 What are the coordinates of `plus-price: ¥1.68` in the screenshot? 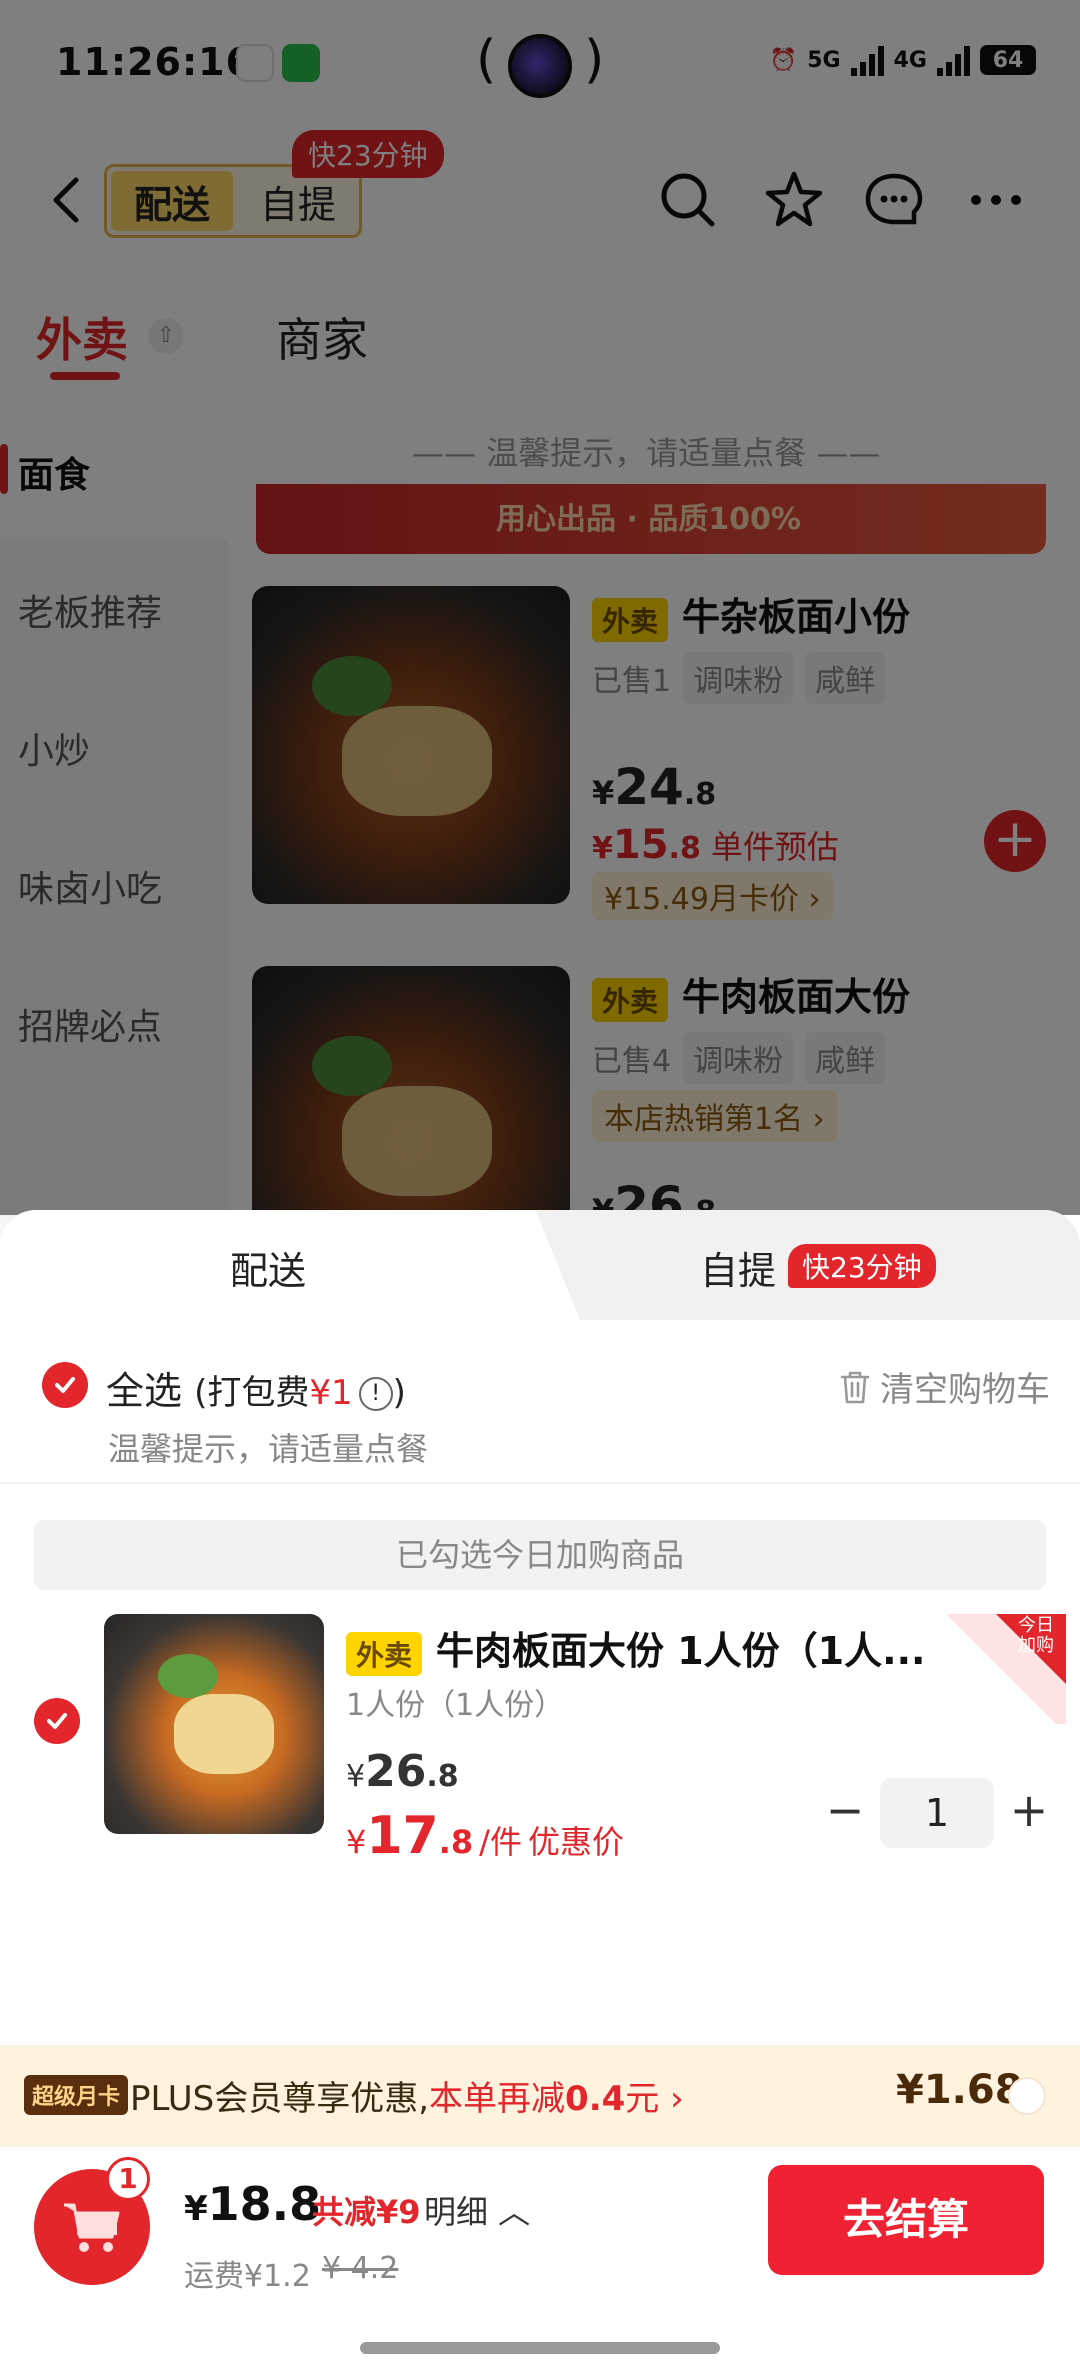 It's located at (959, 2090).